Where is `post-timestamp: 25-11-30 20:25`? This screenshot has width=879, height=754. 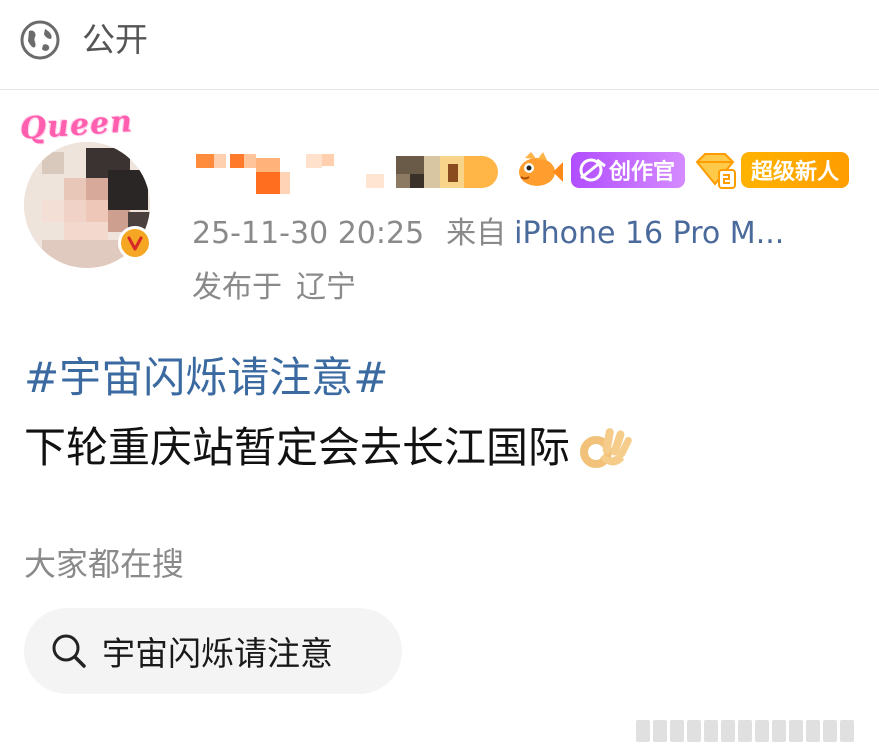
post-timestamp: 25-11-30 20:25 is located at coordinates (308, 233).